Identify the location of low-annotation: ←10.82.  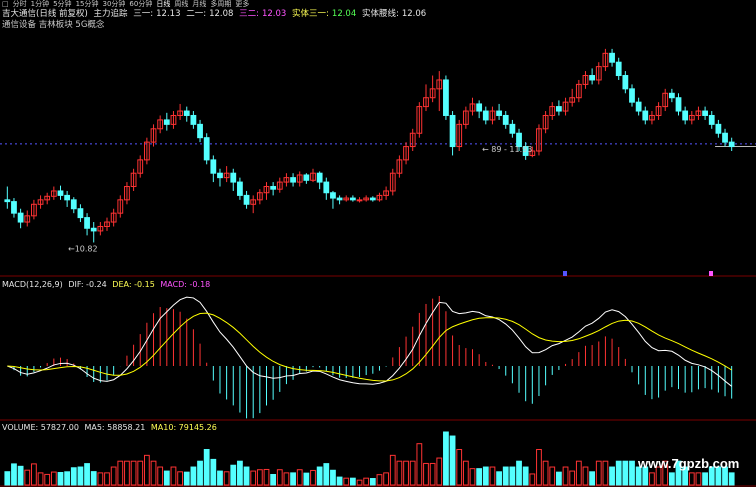
(83, 248).